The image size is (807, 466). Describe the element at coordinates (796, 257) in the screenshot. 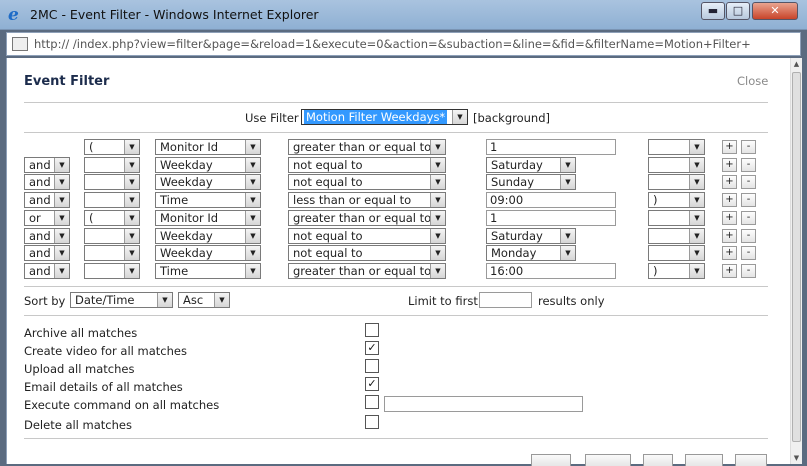

I see `scroll-thumb` at that location.